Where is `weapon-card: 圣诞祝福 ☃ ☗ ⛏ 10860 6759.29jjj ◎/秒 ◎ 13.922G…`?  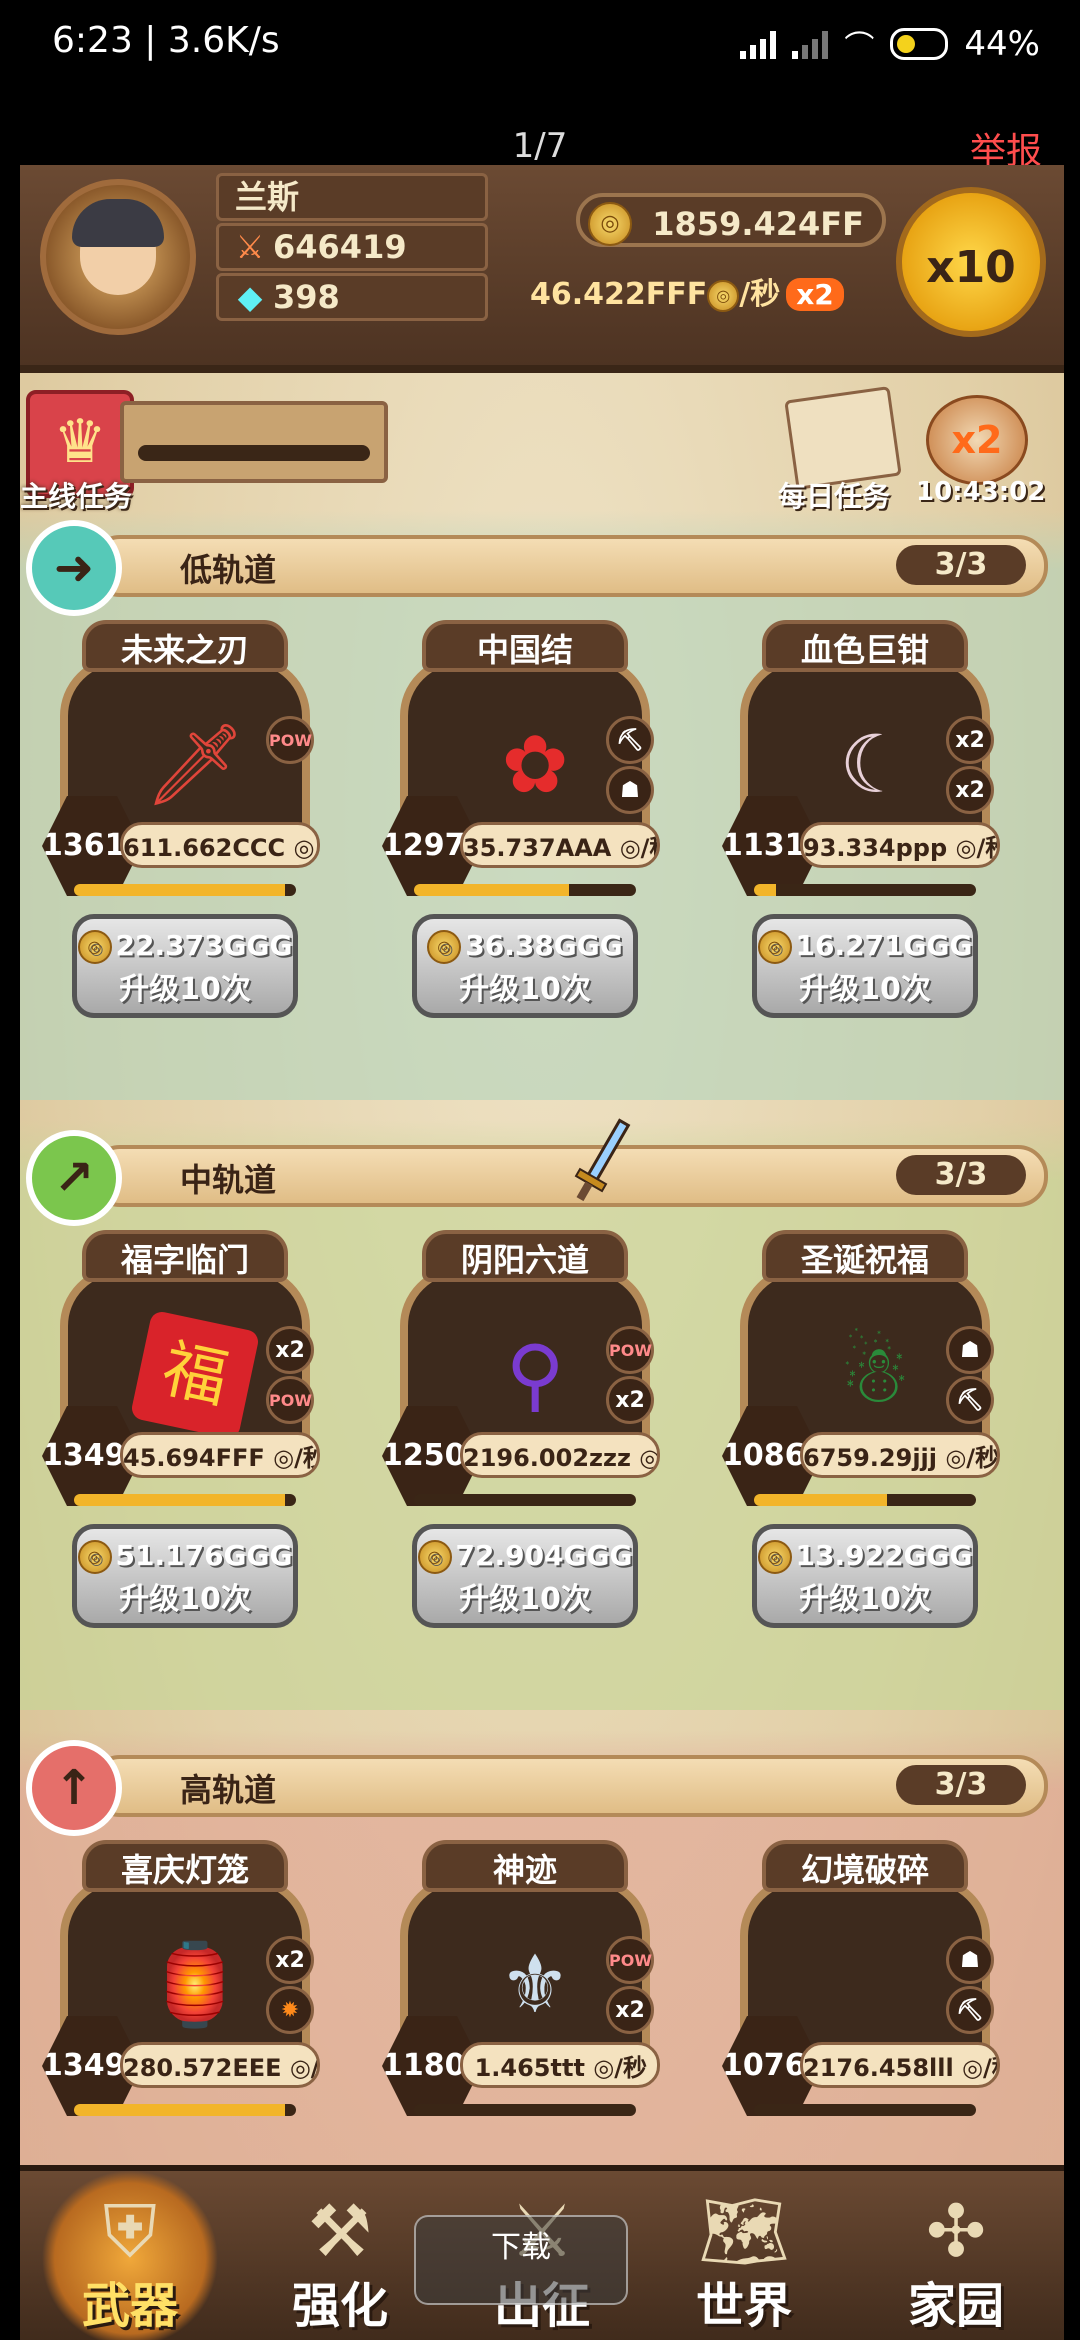
weapon-card: 圣诞祝福 ☃ ☗ ⛏ 10860 6759.29jjj ◎/秒 ◎ 13.922G… is located at coordinates (861, 1430).